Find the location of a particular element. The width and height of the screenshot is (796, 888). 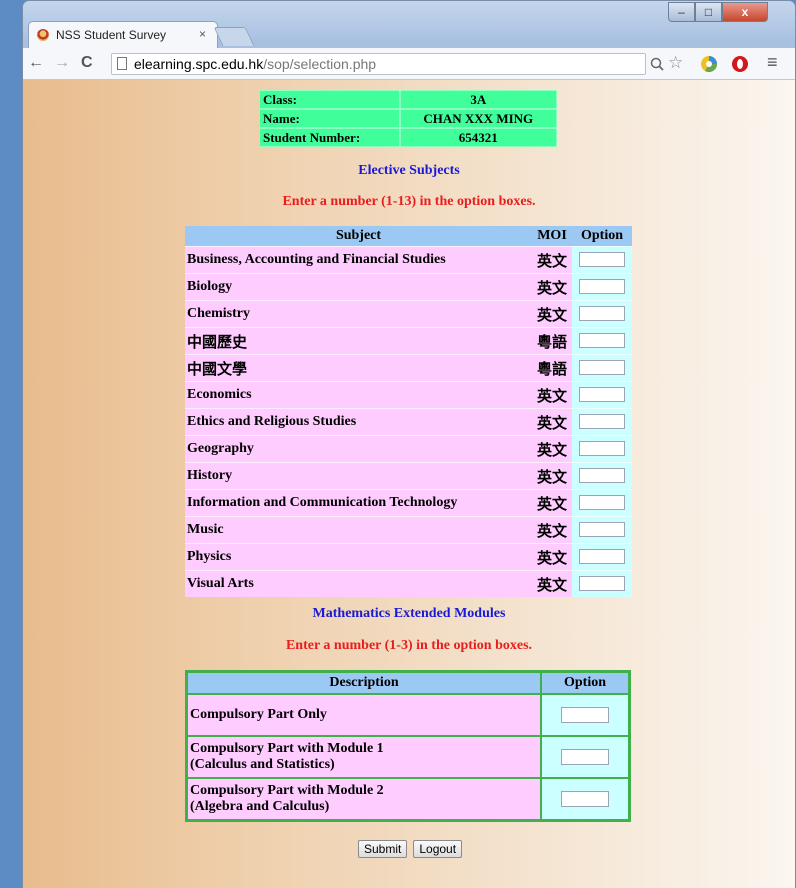

tab-close-icon: × is located at coordinates (202, 34).